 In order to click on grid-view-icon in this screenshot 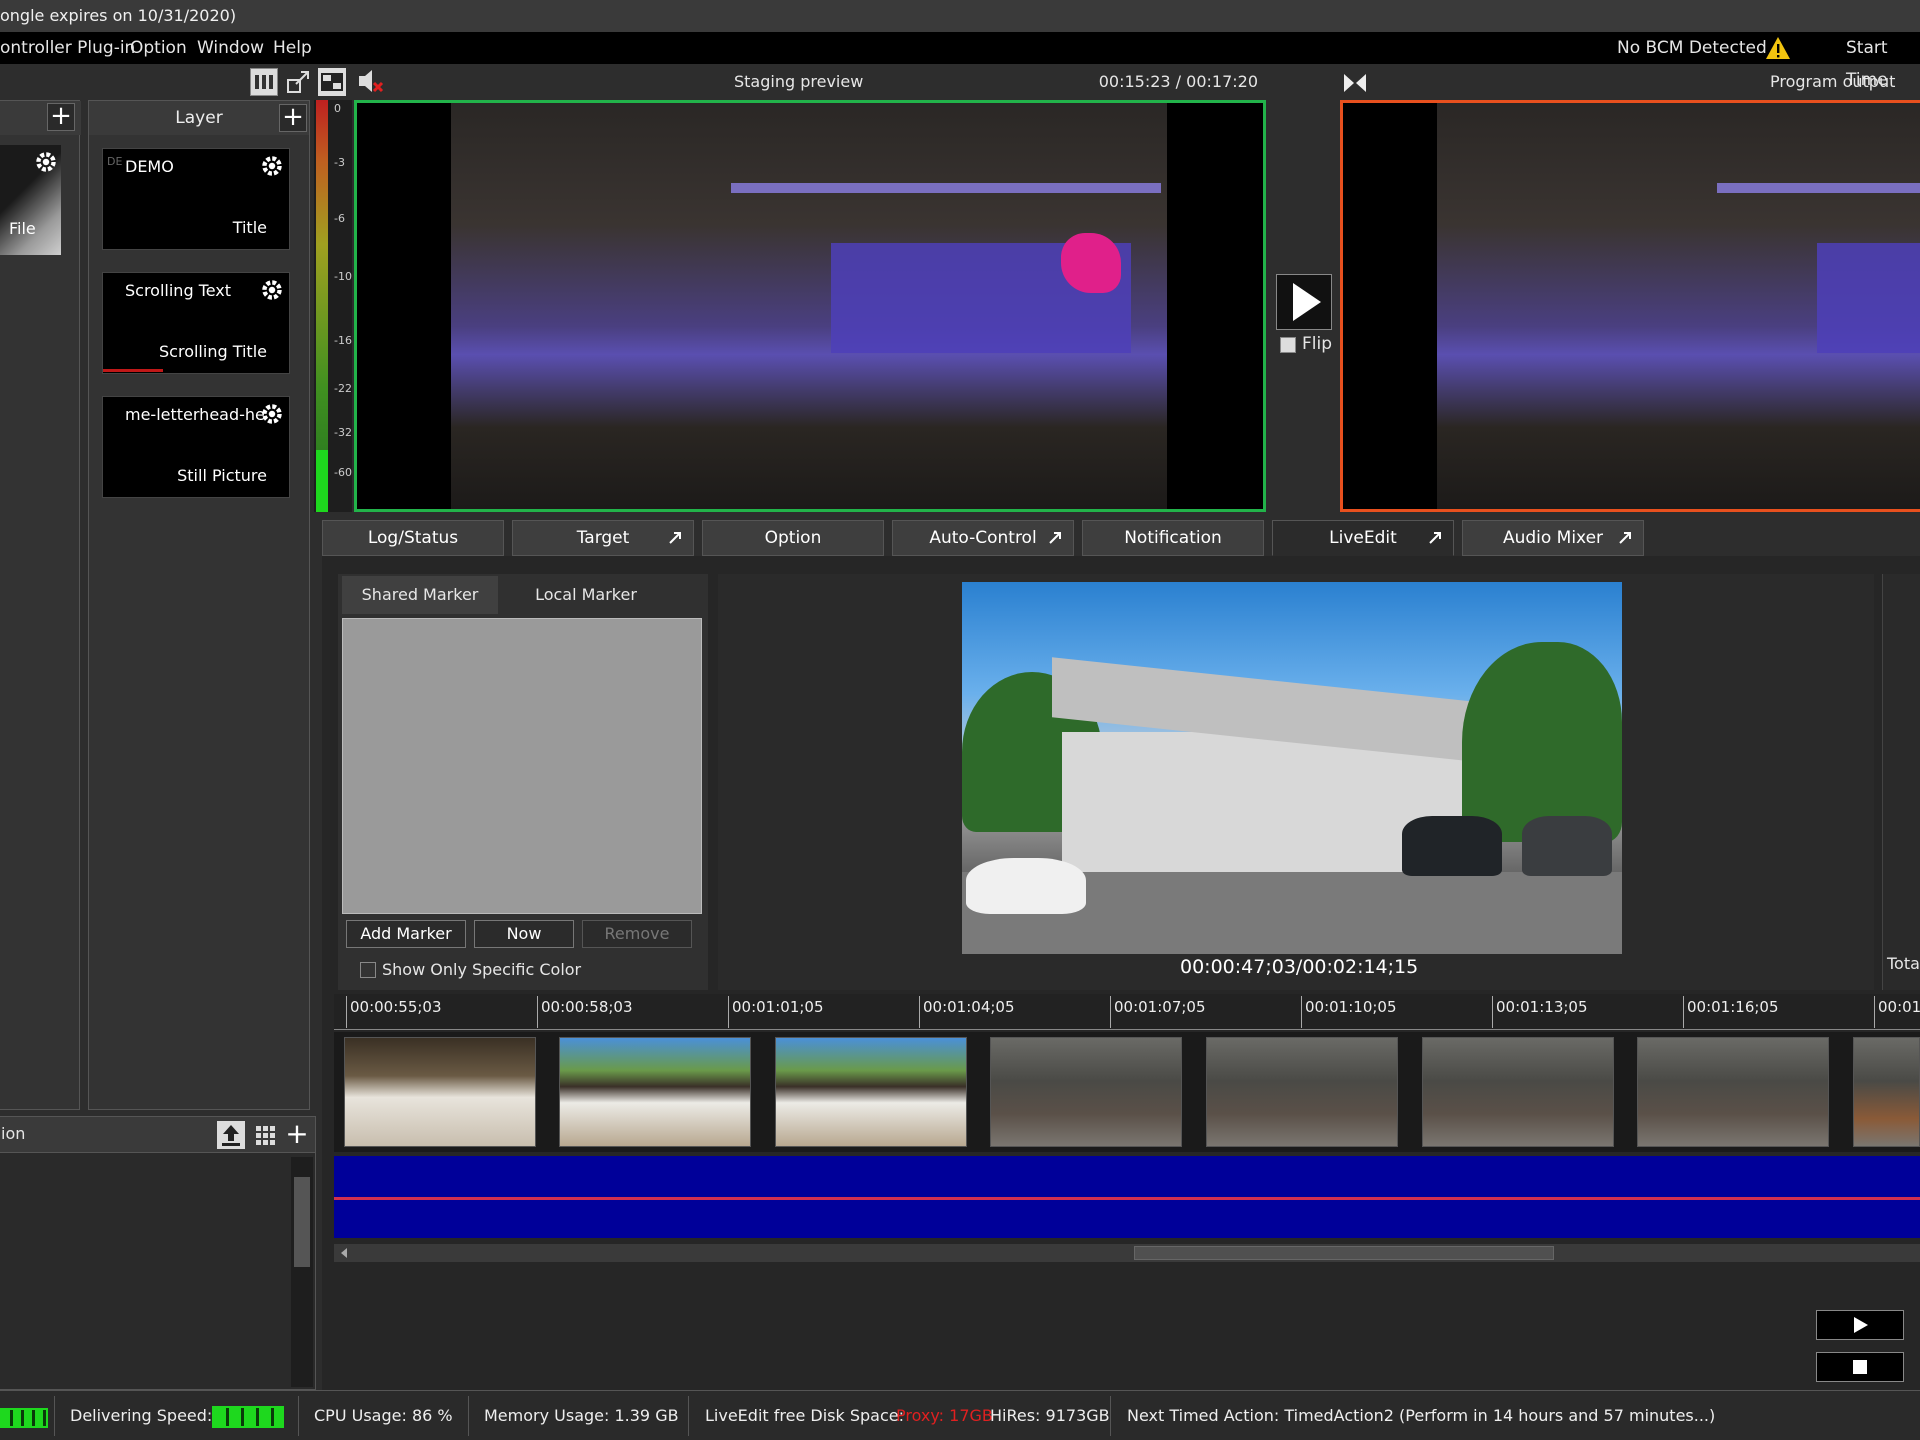, I will do `click(264, 82)`.